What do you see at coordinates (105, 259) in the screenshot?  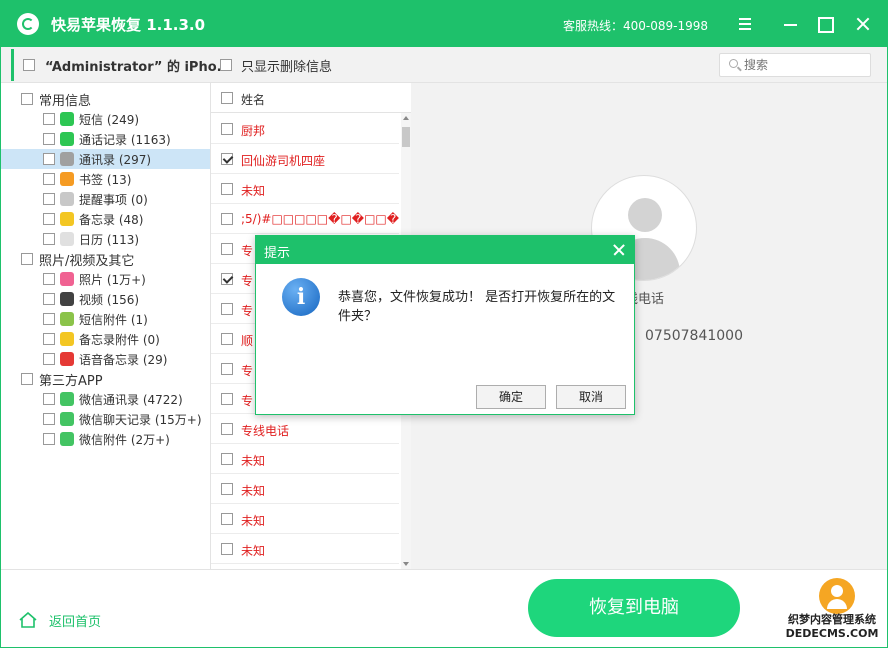 I see `tree-category: 照片/视频及其它` at bounding box center [105, 259].